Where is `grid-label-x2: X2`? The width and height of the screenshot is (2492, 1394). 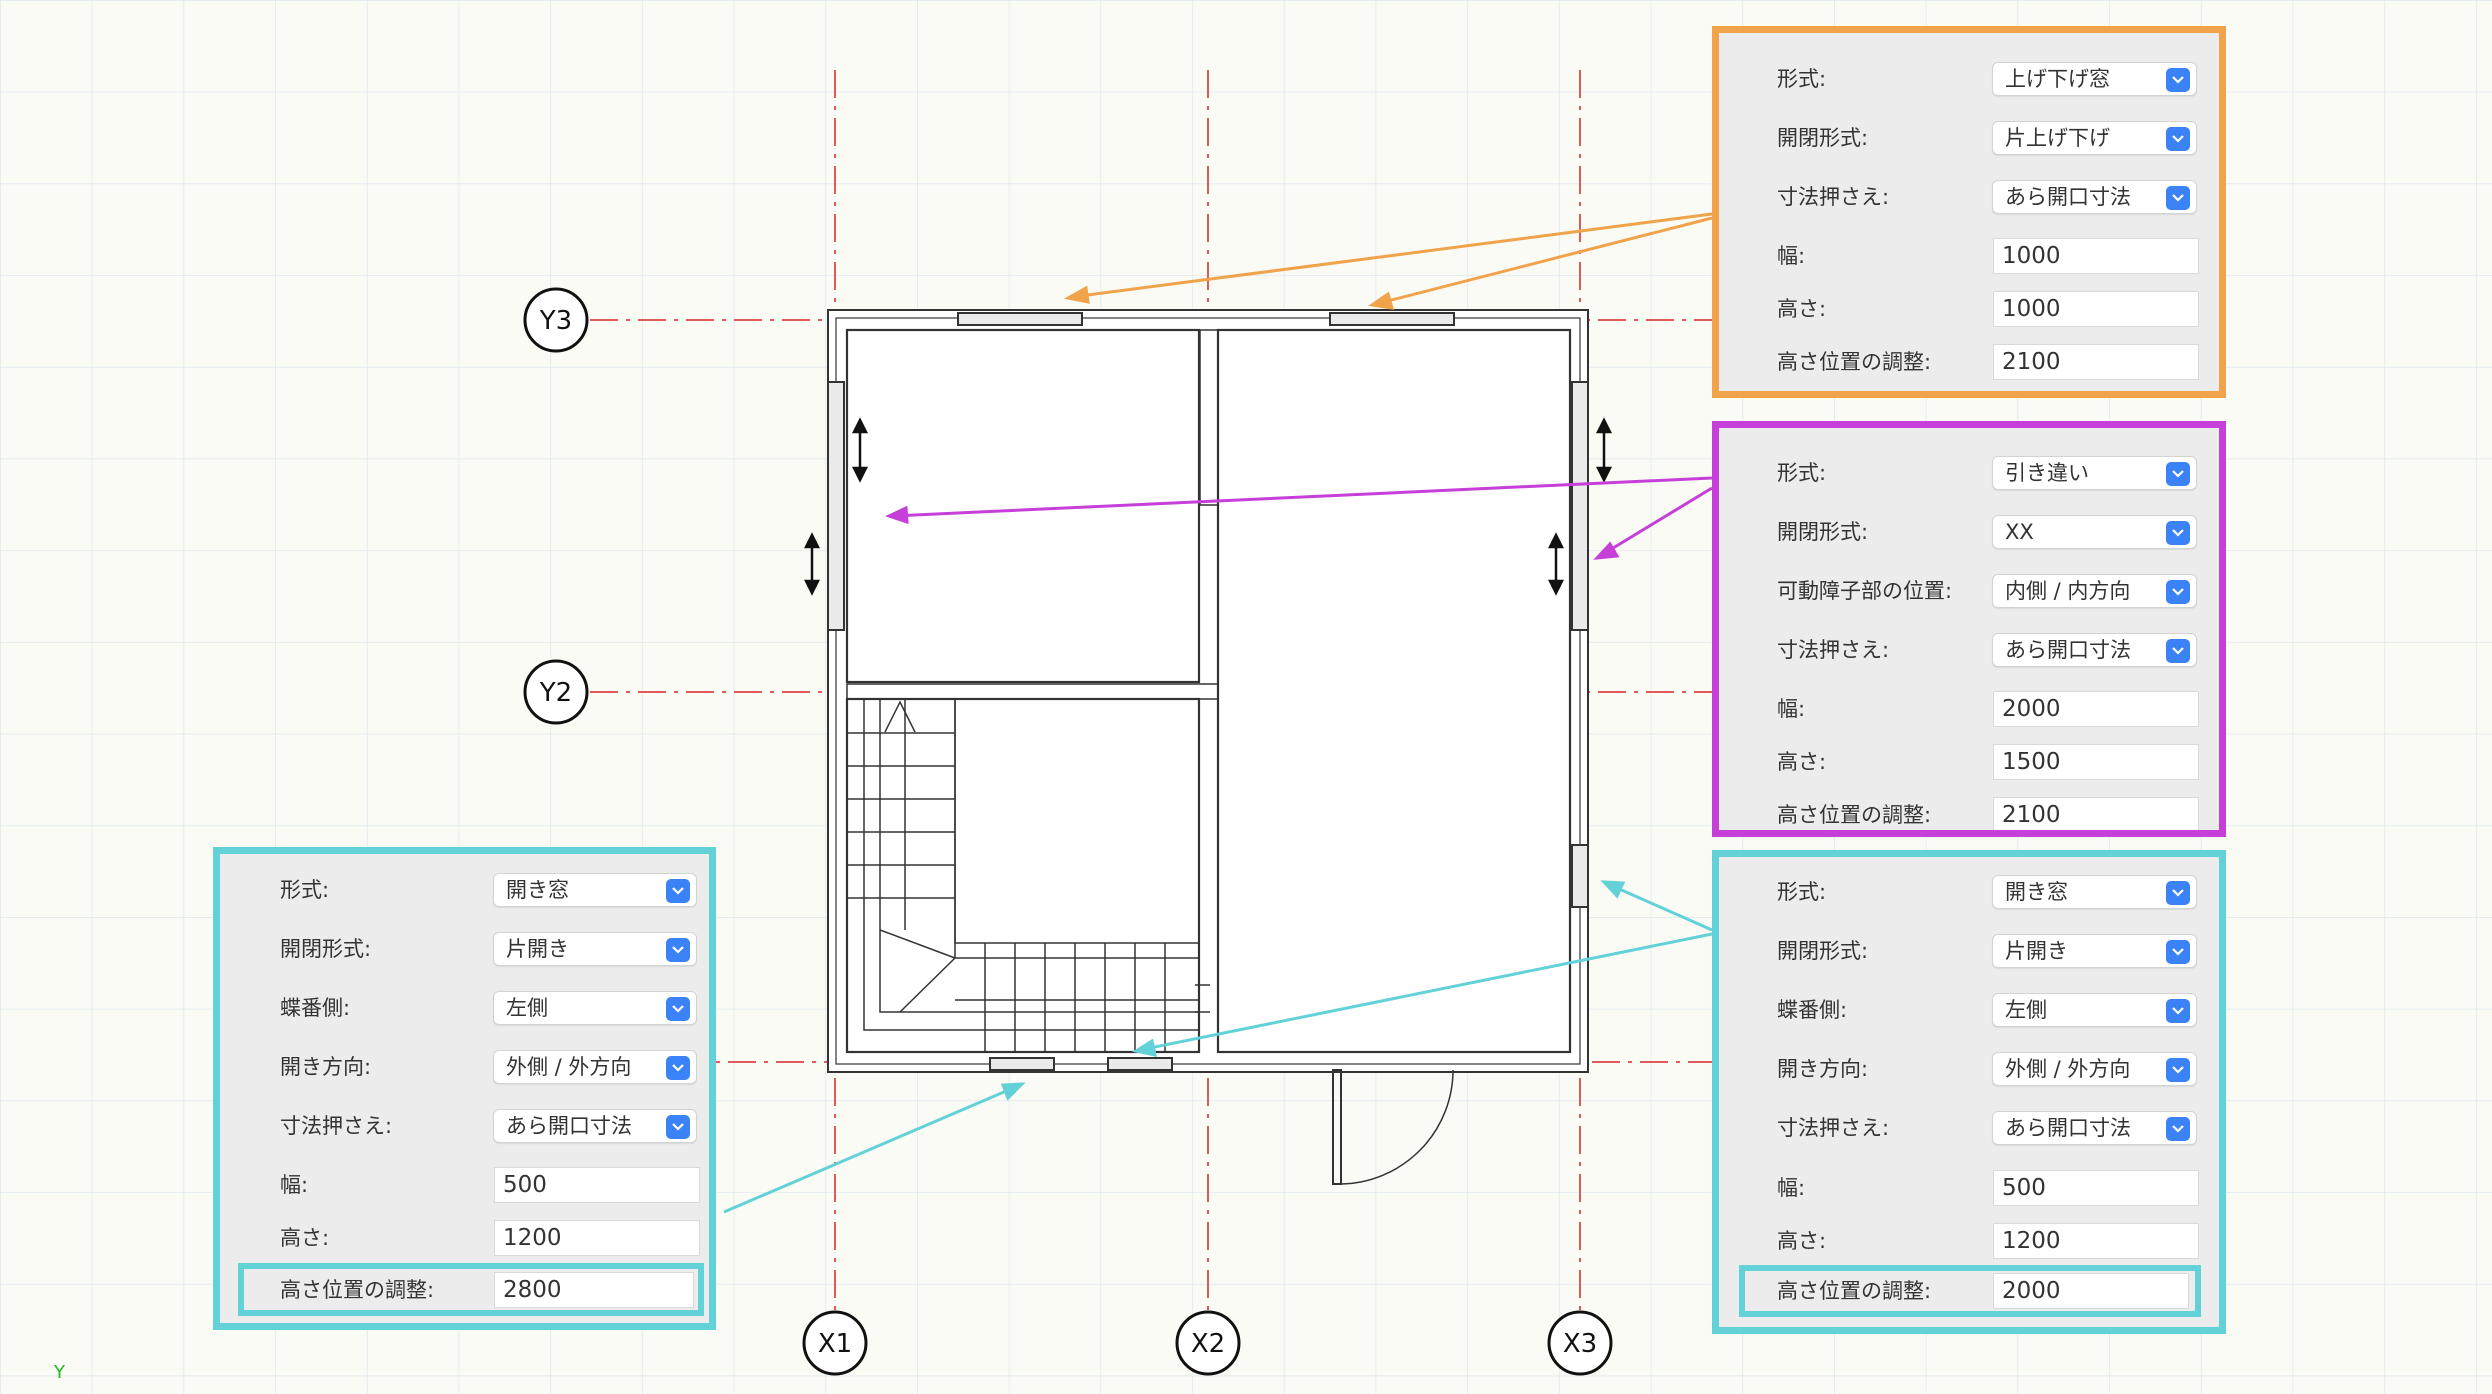 grid-label-x2: X2 is located at coordinates (1208, 1344).